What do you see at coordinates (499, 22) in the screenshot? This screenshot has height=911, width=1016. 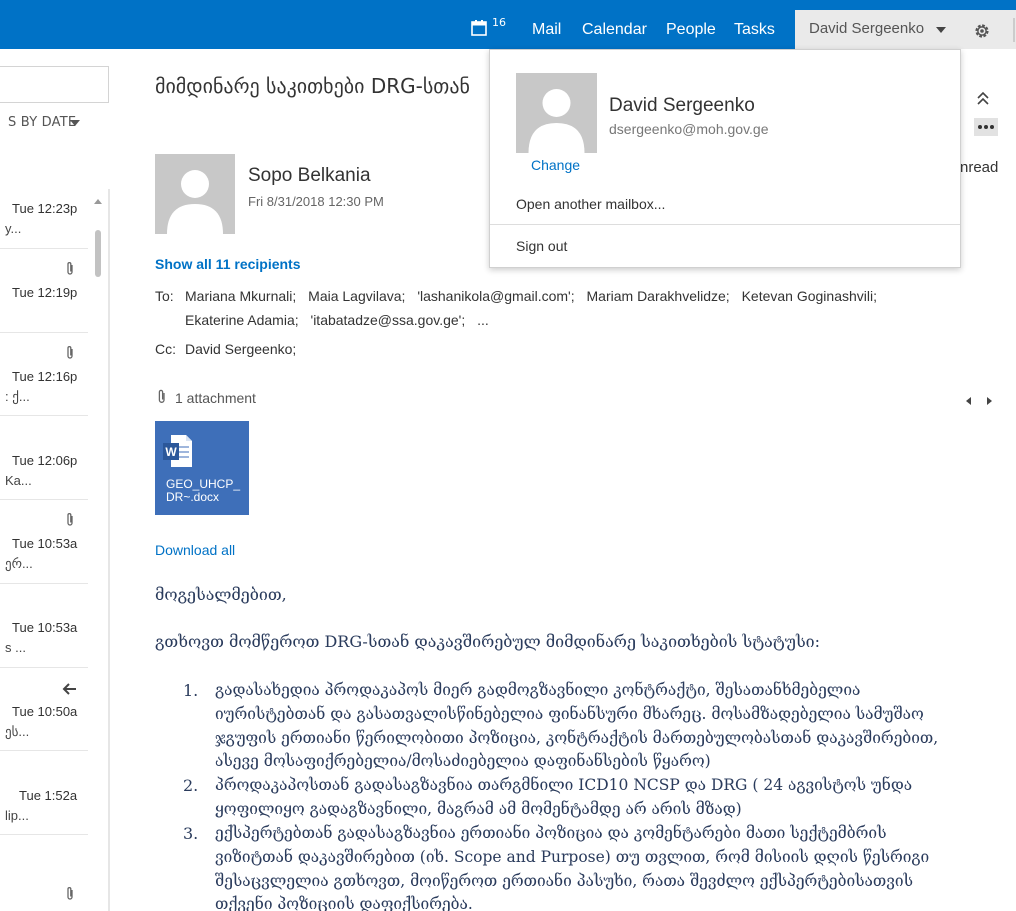 I see `calendar-badge: 16` at bounding box center [499, 22].